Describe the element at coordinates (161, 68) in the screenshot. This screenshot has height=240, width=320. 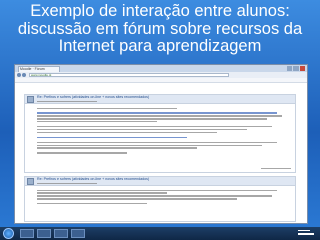
I see `tab-bar: Moodle · Fórum` at that location.